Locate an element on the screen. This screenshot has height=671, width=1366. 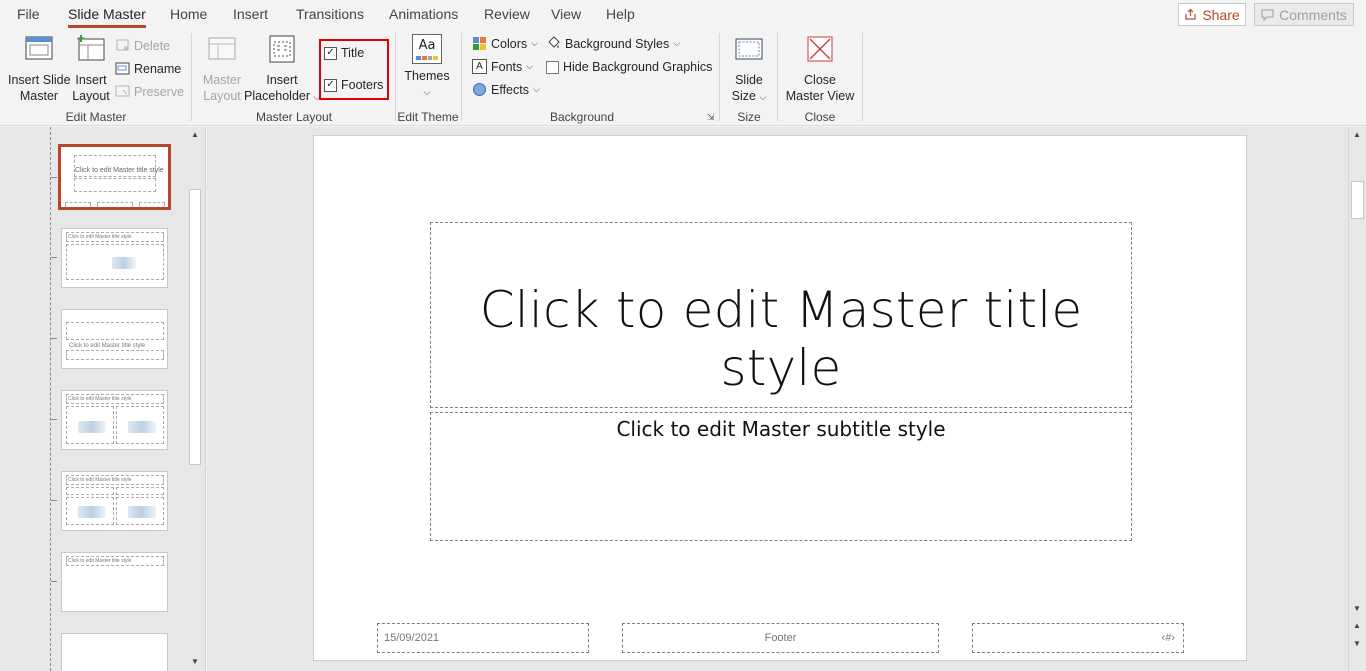
next-slide-icon: ▼ is located at coordinates (1357, 643).